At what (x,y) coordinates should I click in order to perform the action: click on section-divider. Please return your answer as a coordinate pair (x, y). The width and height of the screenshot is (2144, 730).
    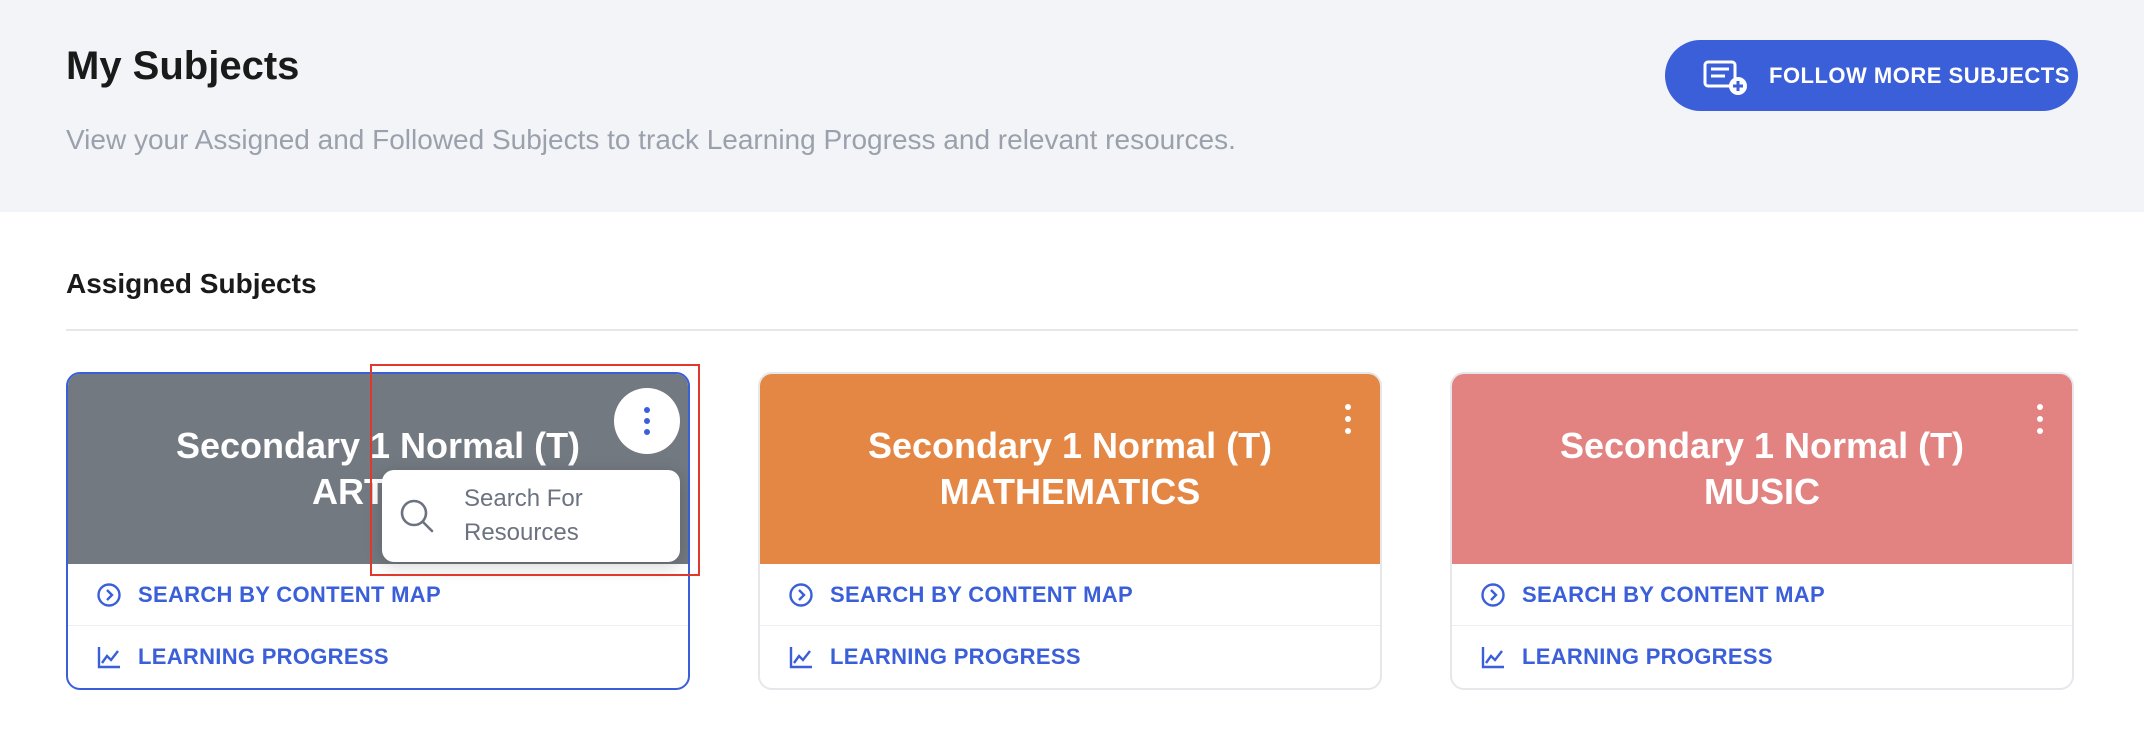
    Looking at the image, I should click on (1072, 330).